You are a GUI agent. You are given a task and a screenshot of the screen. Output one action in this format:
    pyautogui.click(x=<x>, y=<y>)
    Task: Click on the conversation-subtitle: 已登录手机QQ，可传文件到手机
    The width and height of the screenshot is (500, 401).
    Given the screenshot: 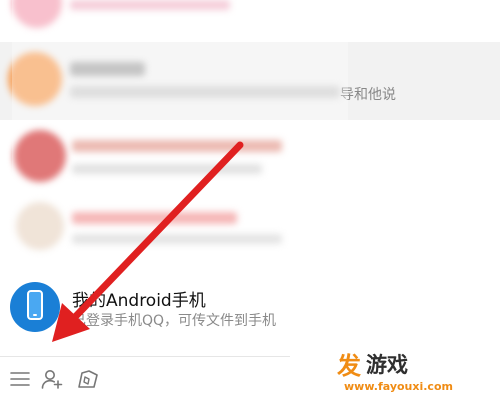 What is the action you would take?
    pyautogui.click(x=174, y=321)
    